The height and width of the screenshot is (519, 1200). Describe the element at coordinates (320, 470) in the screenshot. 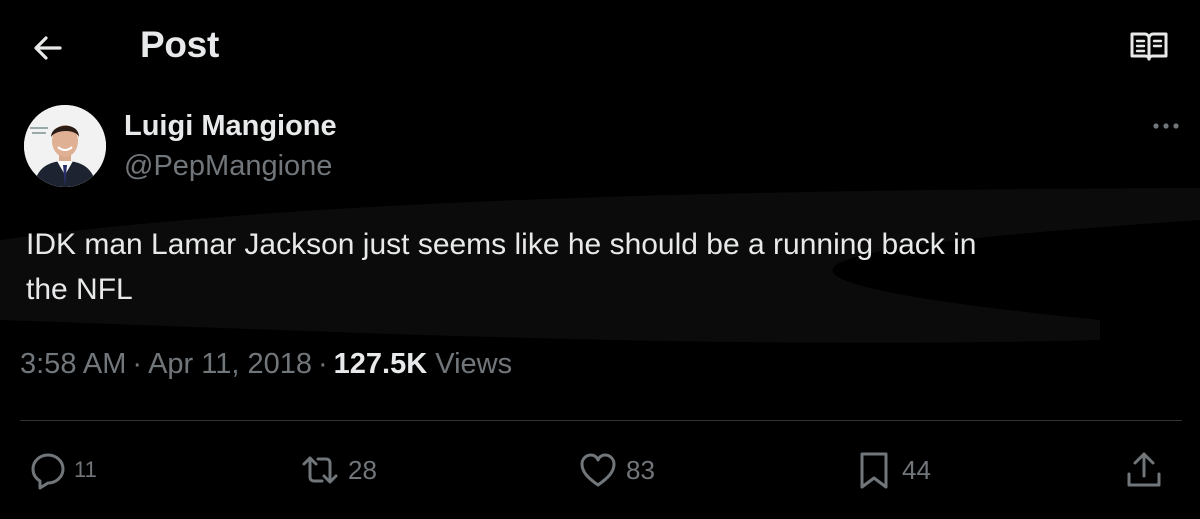

I see `repost-icon` at that location.